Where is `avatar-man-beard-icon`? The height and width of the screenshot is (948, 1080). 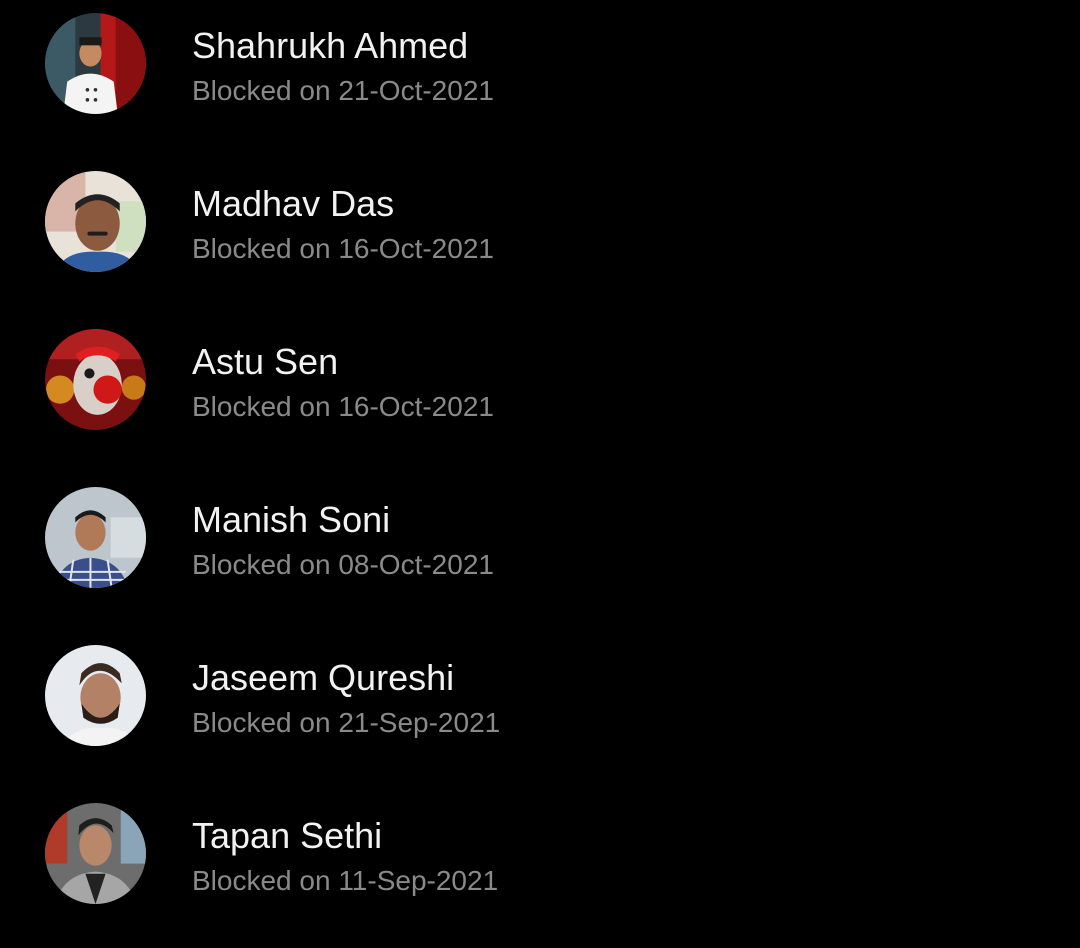 avatar-man-beard-icon is located at coordinates (95, 695).